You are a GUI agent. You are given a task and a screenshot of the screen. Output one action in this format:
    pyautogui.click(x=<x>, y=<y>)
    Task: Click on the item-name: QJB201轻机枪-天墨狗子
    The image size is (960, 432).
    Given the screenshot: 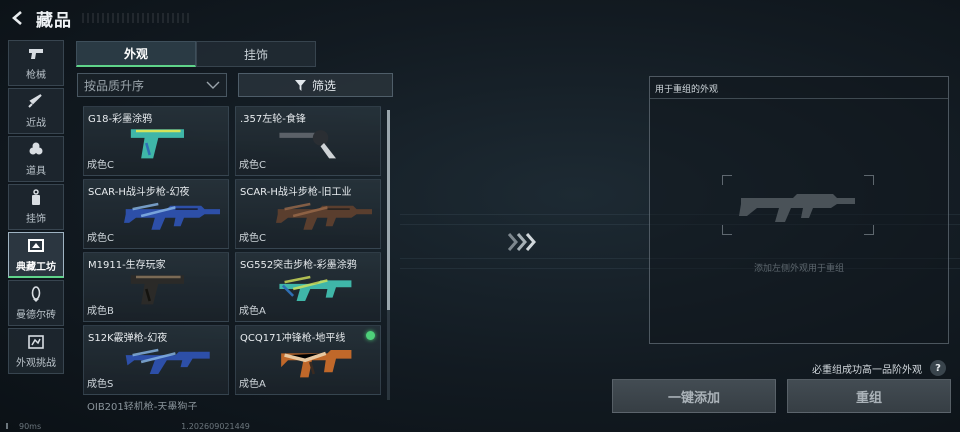 What is the action you would take?
    pyautogui.click(x=142, y=406)
    